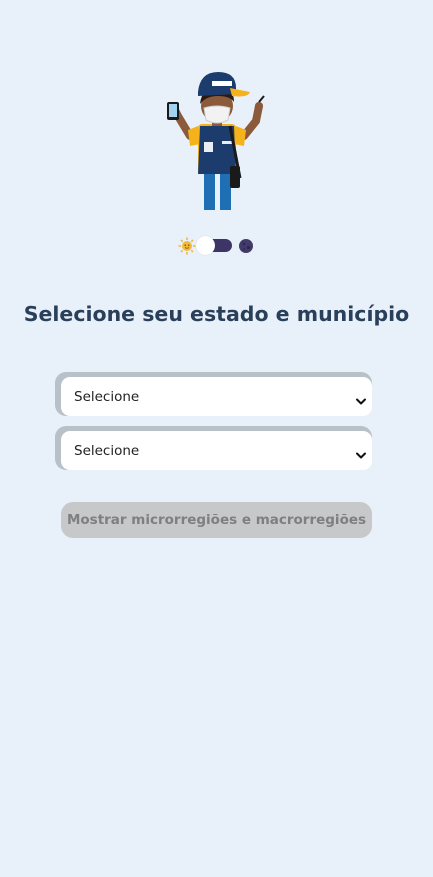  What do you see at coordinates (246, 246) in the screenshot?
I see `moon-icon` at bounding box center [246, 246].